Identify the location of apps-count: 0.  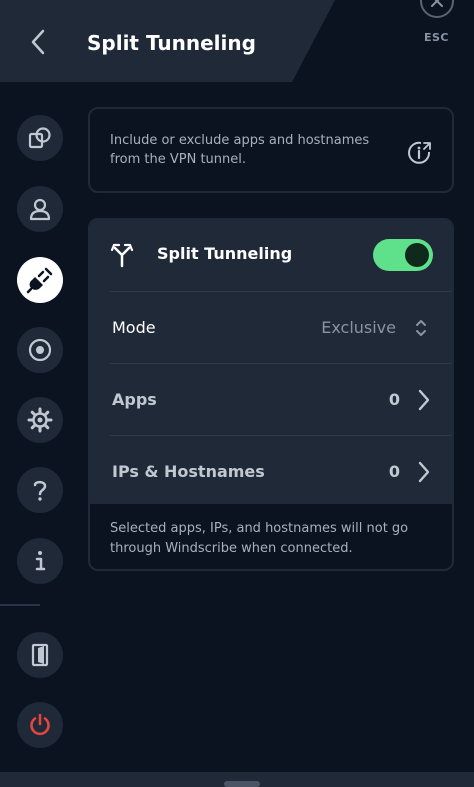
(394, 399).